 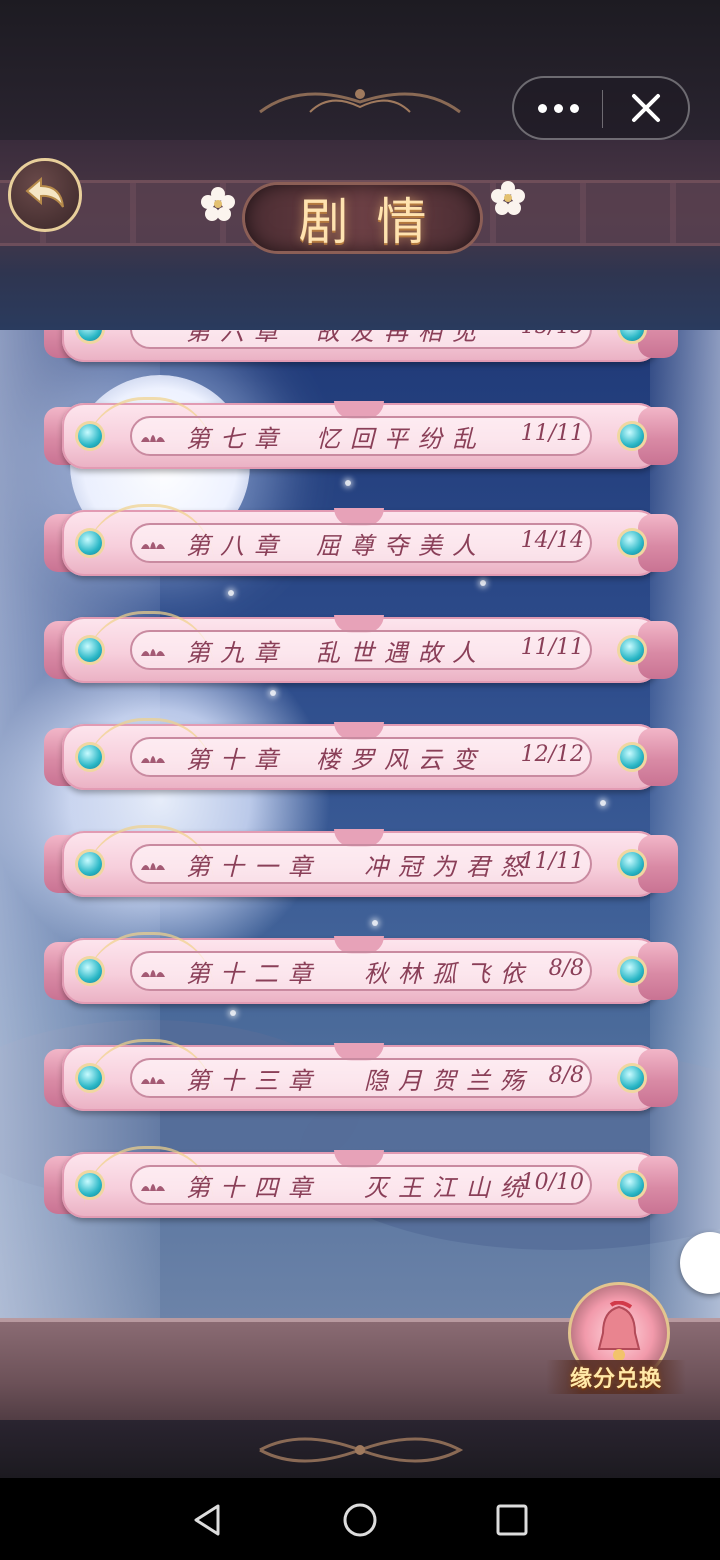 What do you see at coordinates (552, 754) in the screenshot?
I see `chapter-progress: 12/12` at bounding box center [552, 754].